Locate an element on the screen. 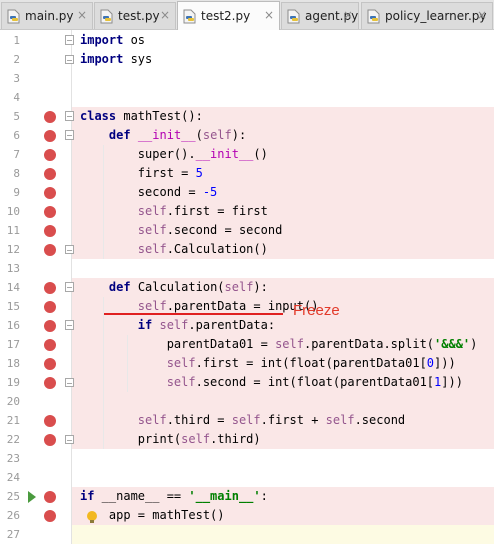 This screenshot has width=494, height=544. run-arrow-icon is located at coordinates (32, 497).